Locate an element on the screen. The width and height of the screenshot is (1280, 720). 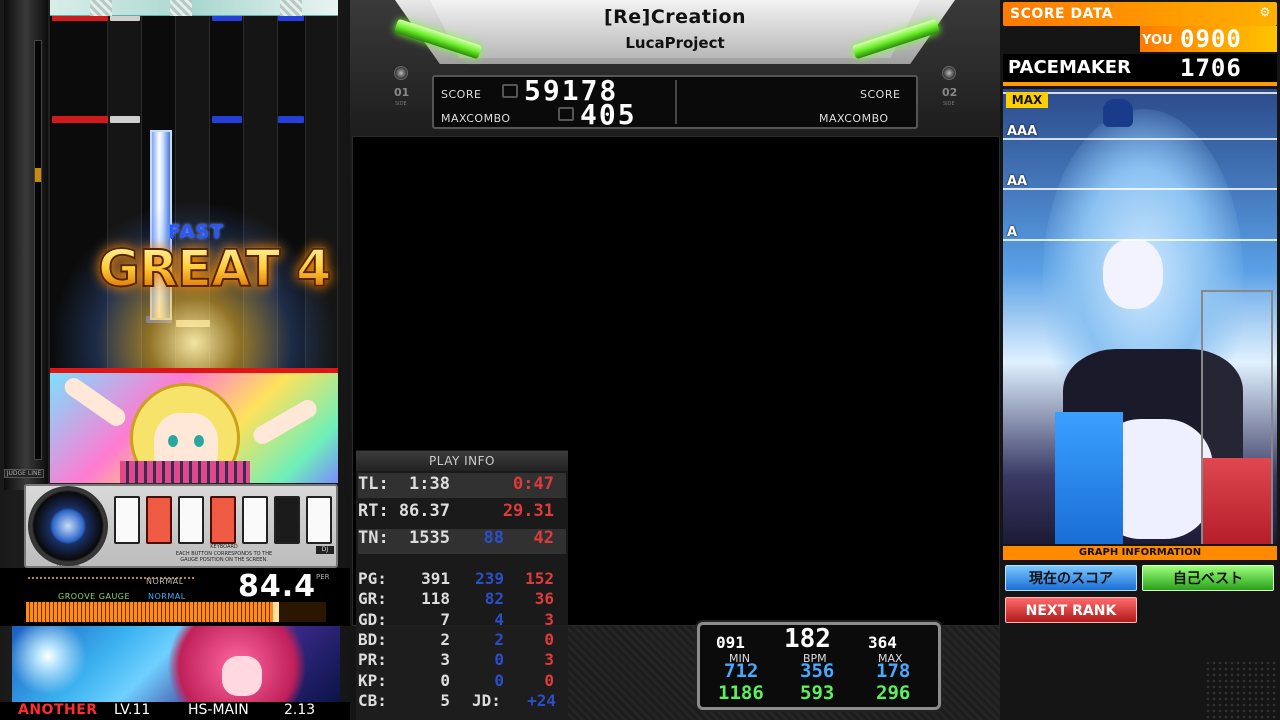
grade-line-a is located at coordinates (1140, 240).